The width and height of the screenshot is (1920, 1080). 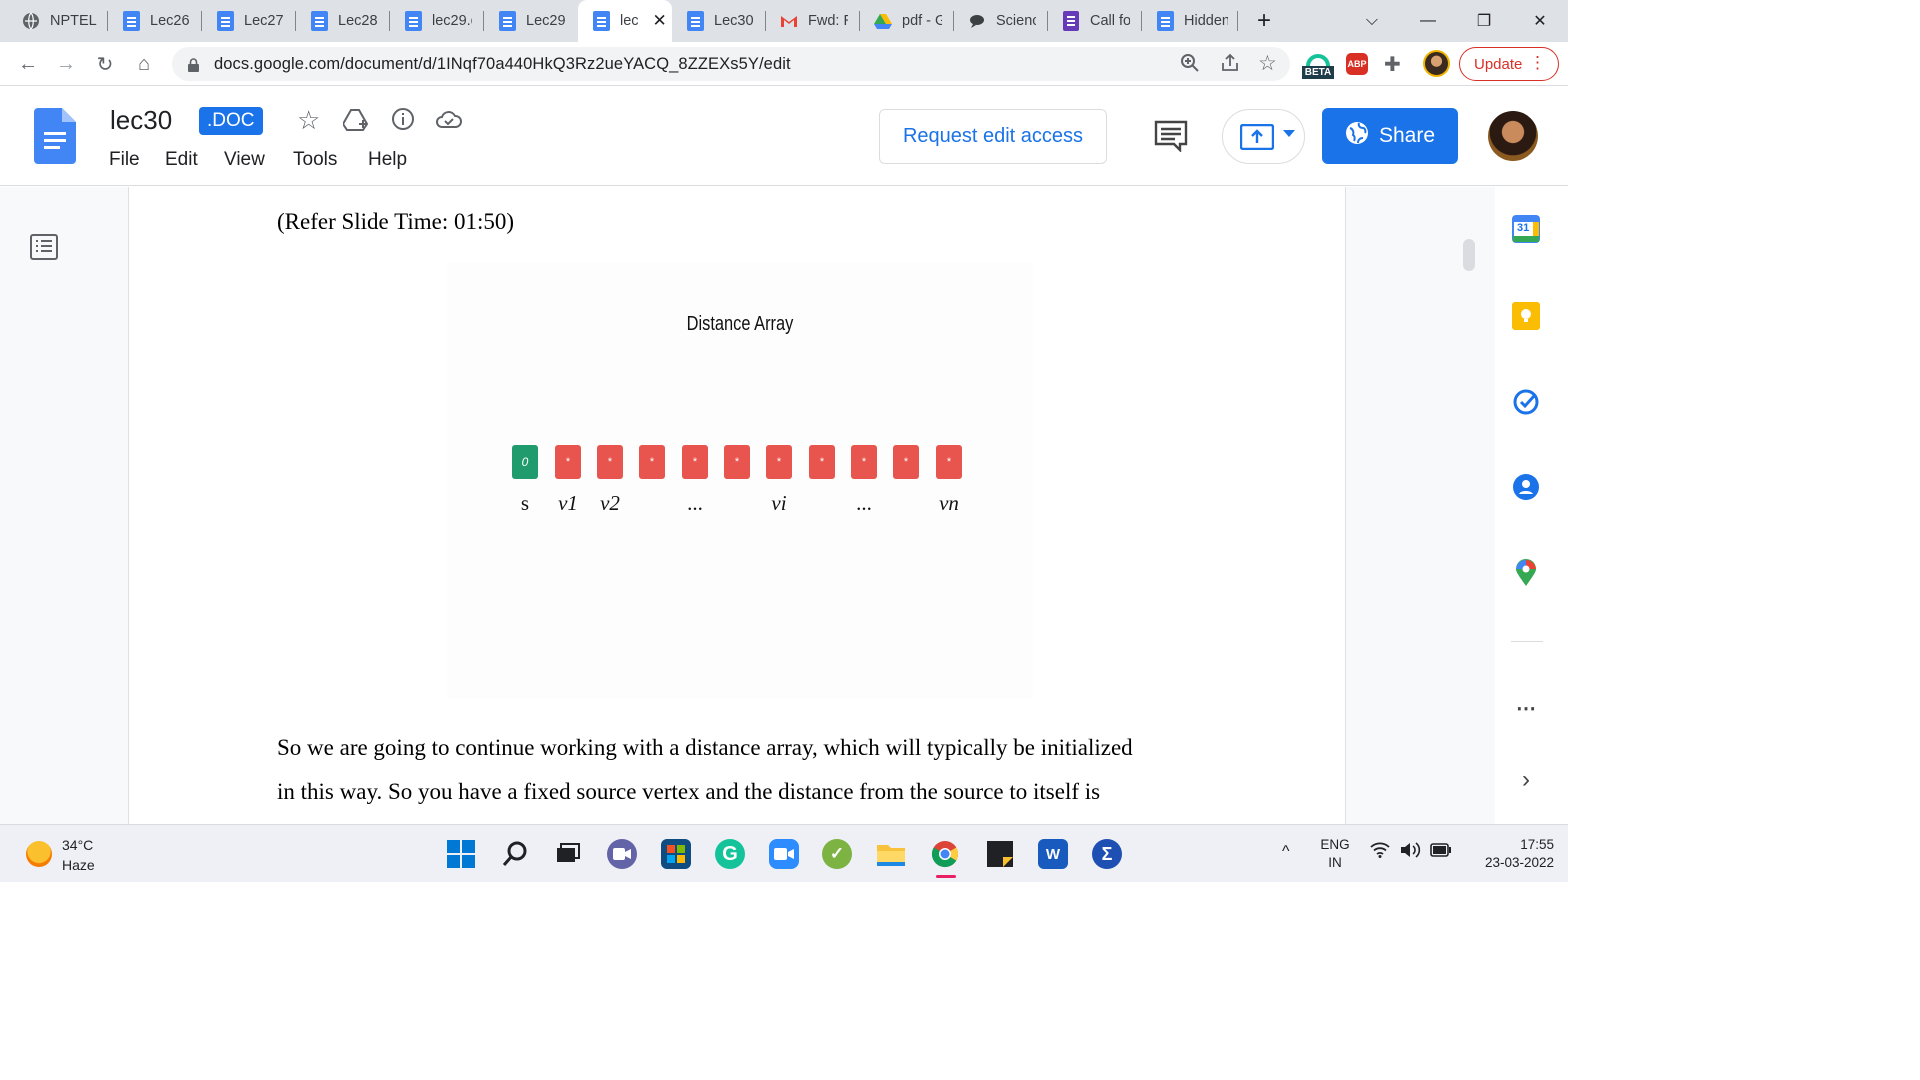 I want to click on tab-nptel: NPTEL, so click(x=58, y=21).